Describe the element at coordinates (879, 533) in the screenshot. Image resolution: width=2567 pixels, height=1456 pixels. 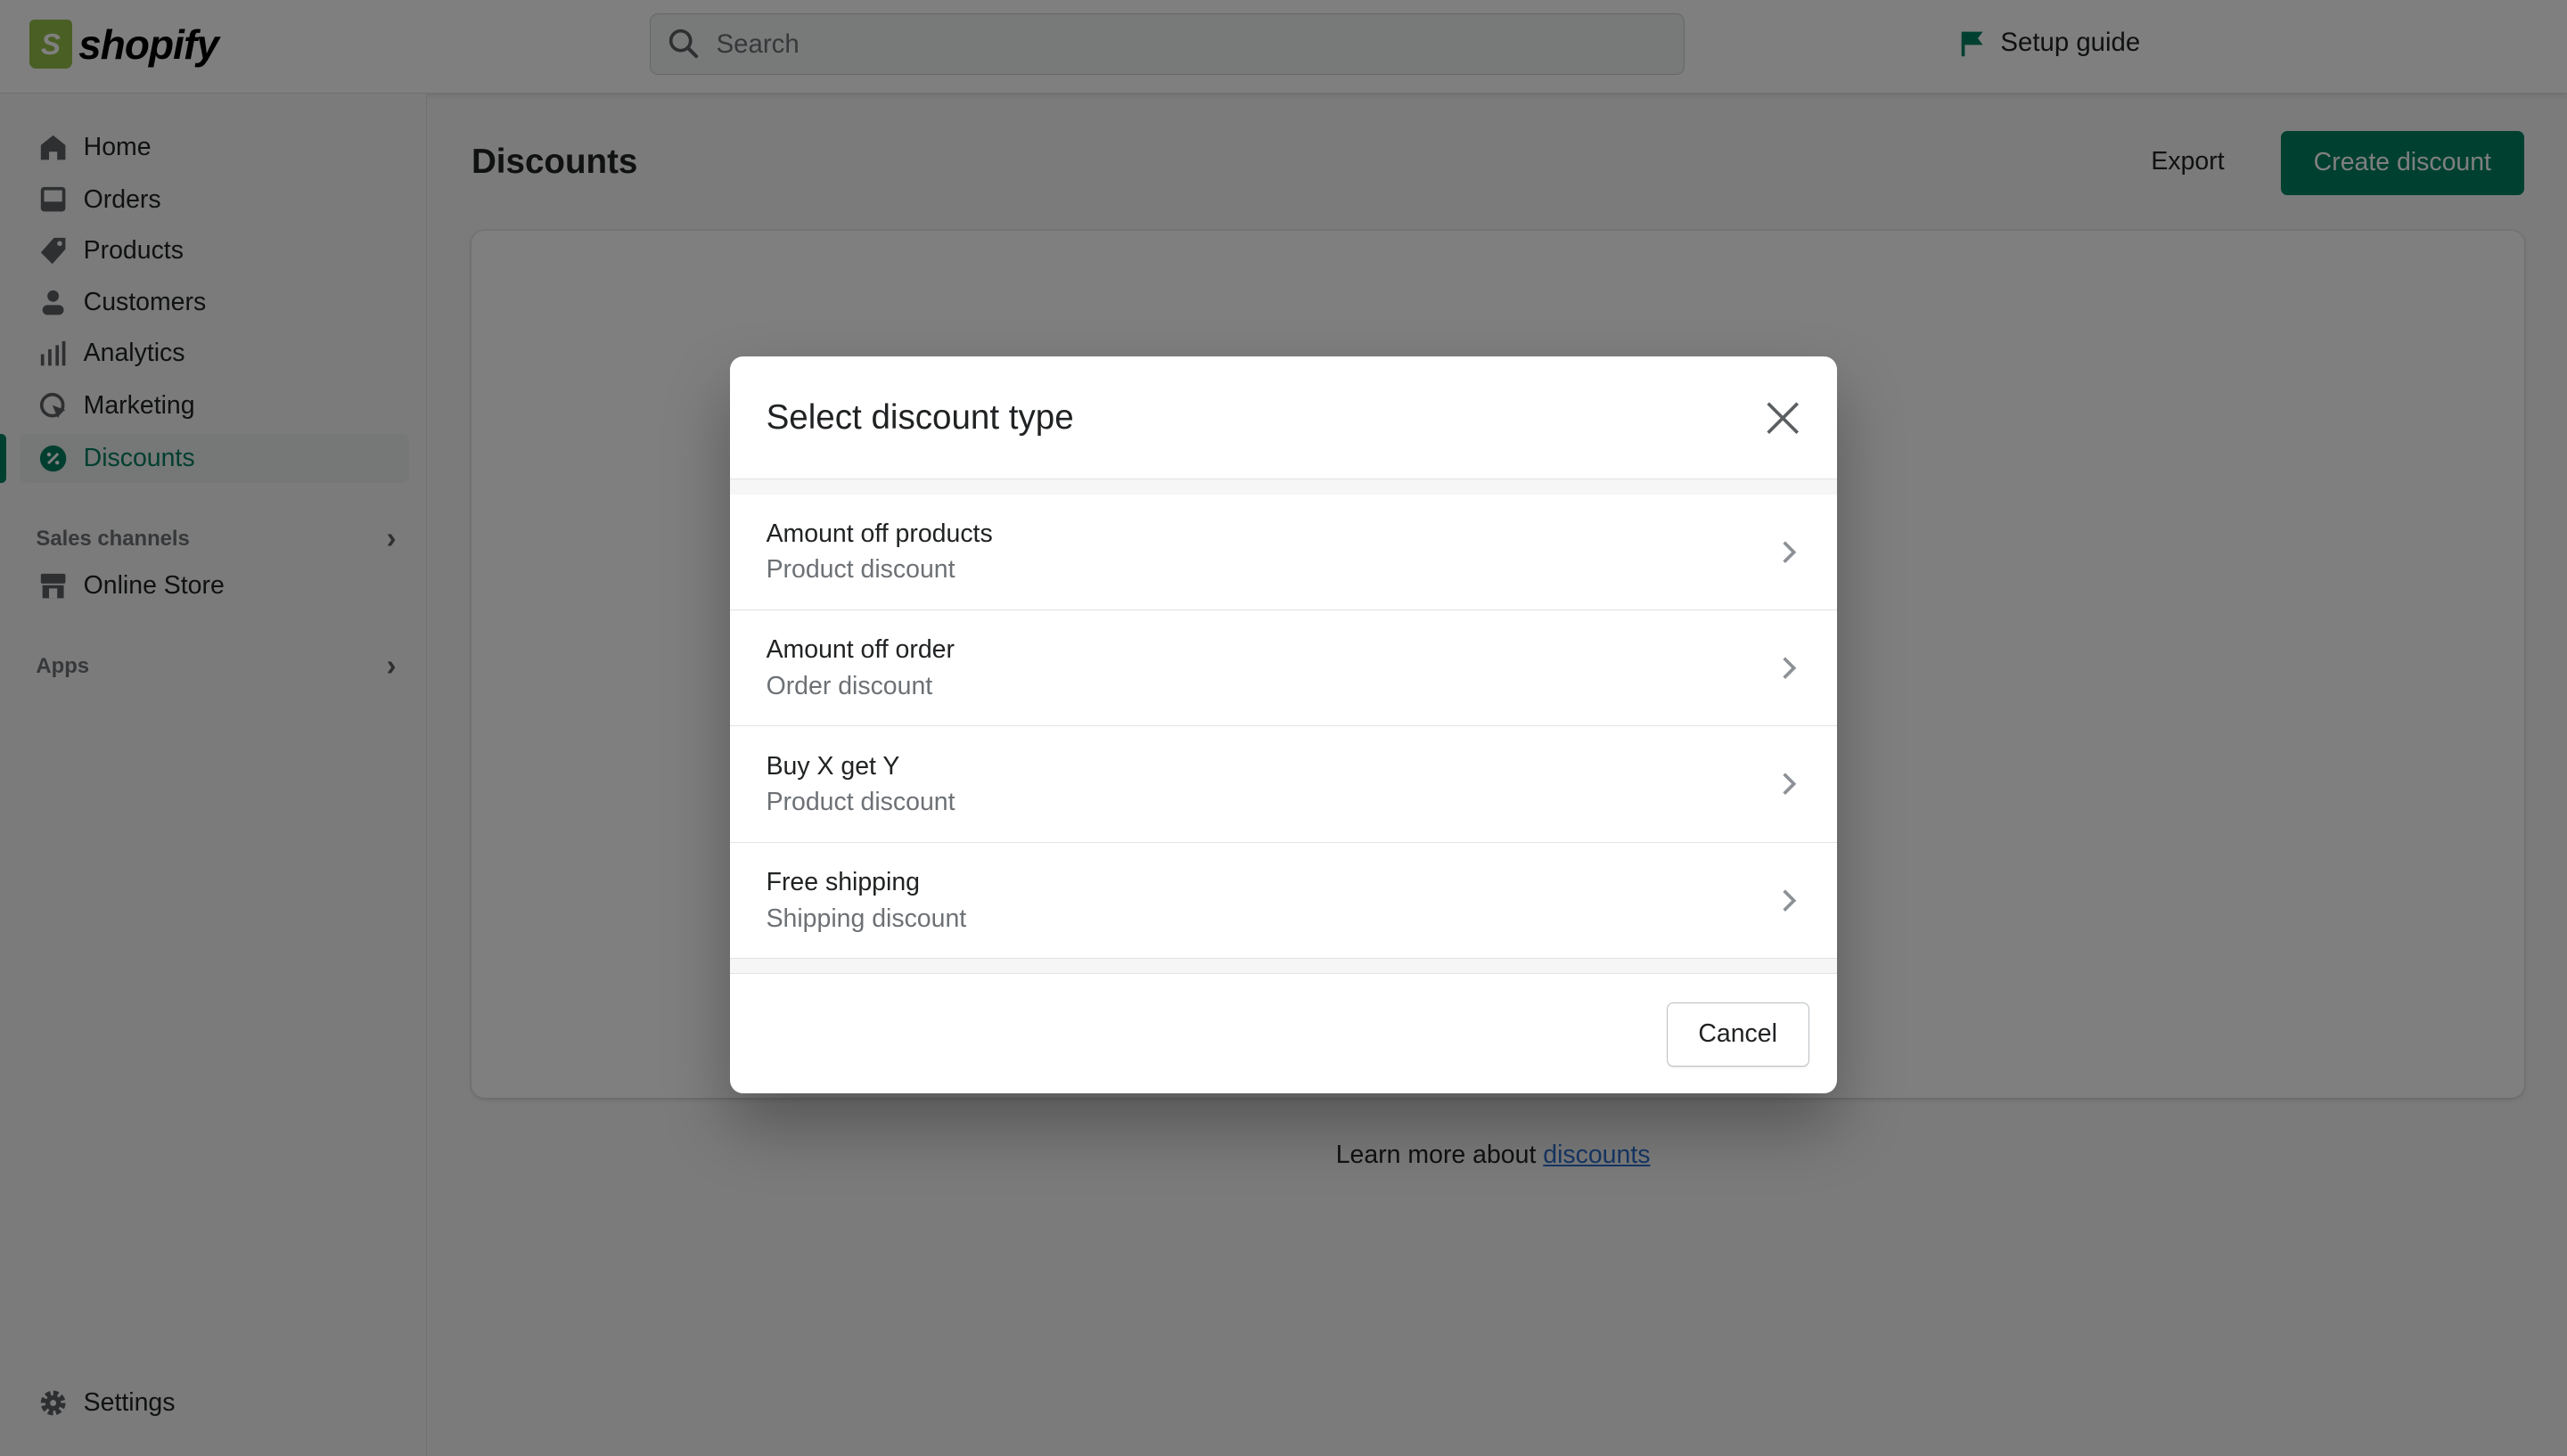
I see `option-title: Amount off products` at that location.